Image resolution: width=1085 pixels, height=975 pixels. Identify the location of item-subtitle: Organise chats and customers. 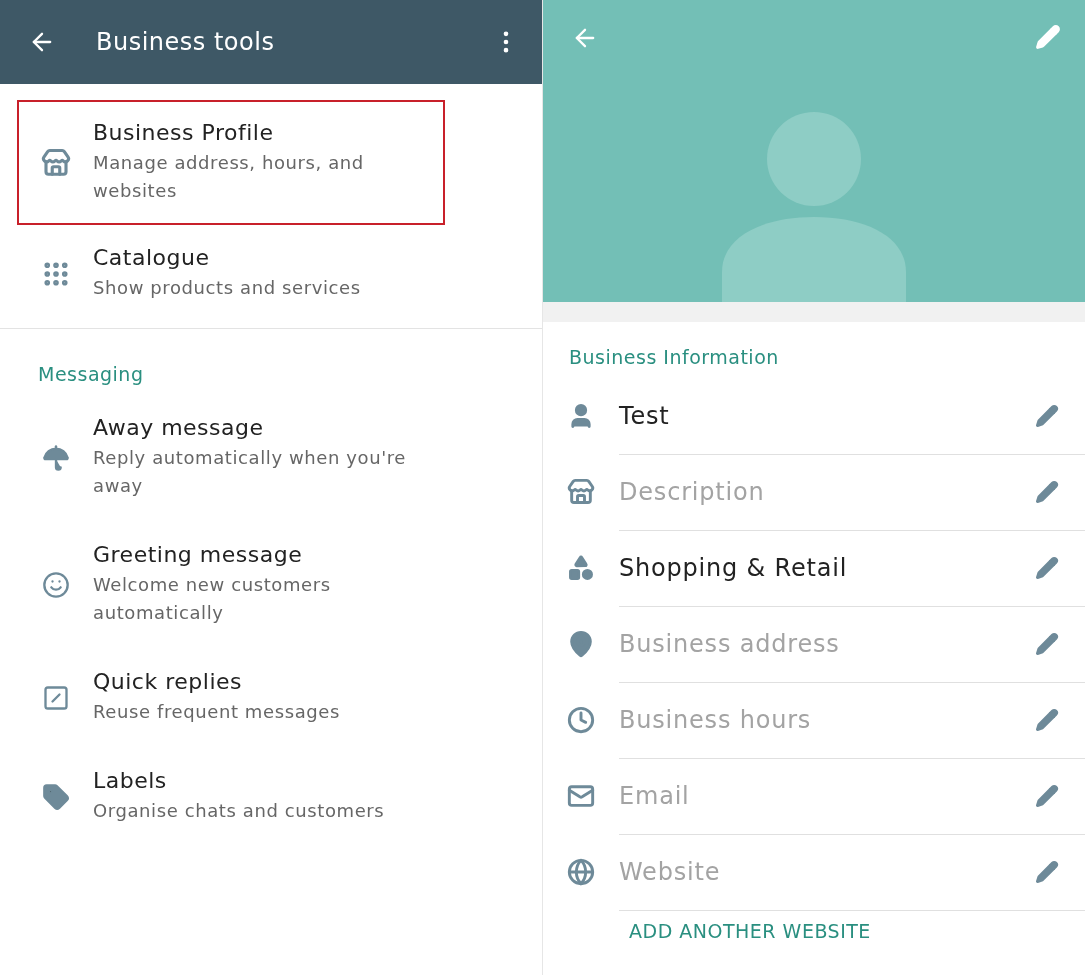
(239, 811).